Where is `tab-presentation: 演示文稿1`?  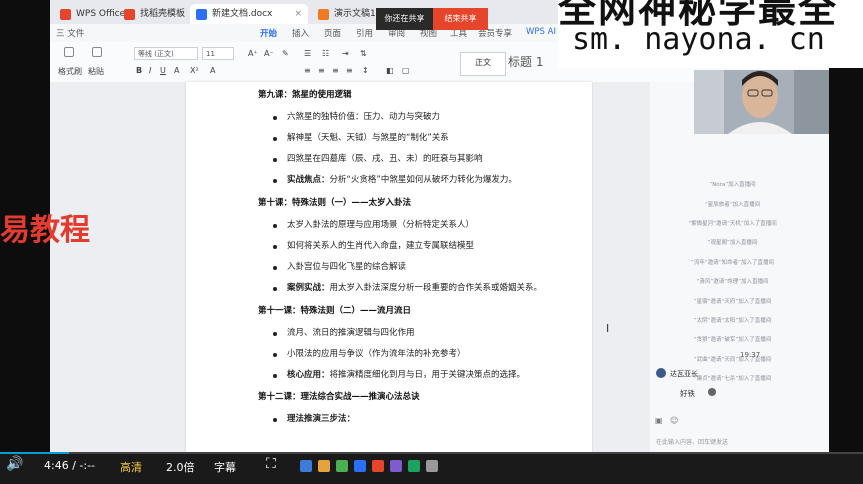
tab-presentation: 演示文稿1 is located at coordinates (344, 14).